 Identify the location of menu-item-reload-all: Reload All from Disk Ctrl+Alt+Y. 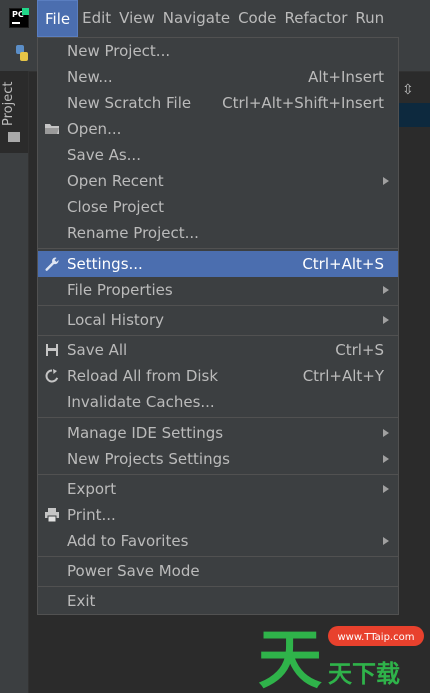
(218, 376).